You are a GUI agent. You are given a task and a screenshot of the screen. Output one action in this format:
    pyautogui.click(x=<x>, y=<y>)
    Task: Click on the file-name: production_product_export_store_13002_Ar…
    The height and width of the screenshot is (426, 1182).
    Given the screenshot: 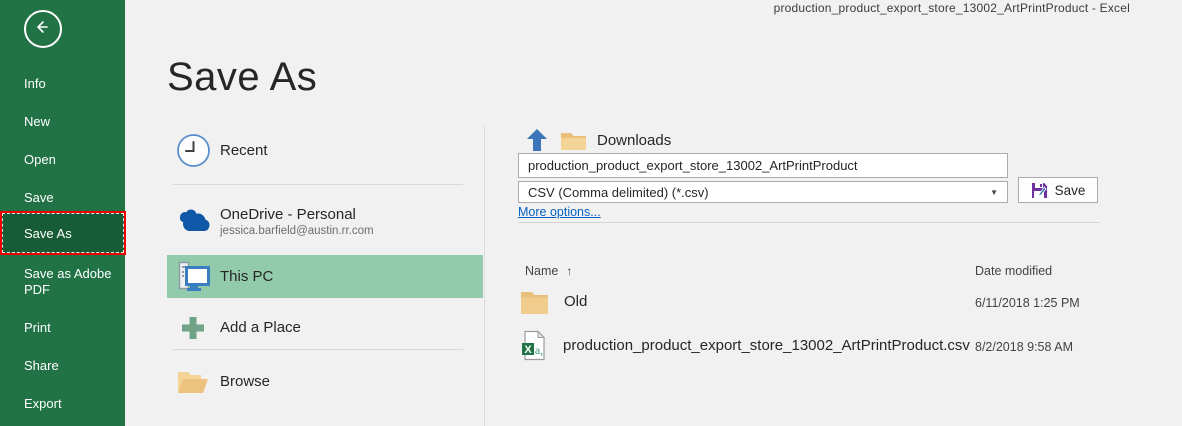 What is the action you would take?
    pyautogui.click(x=766, y=345)
    